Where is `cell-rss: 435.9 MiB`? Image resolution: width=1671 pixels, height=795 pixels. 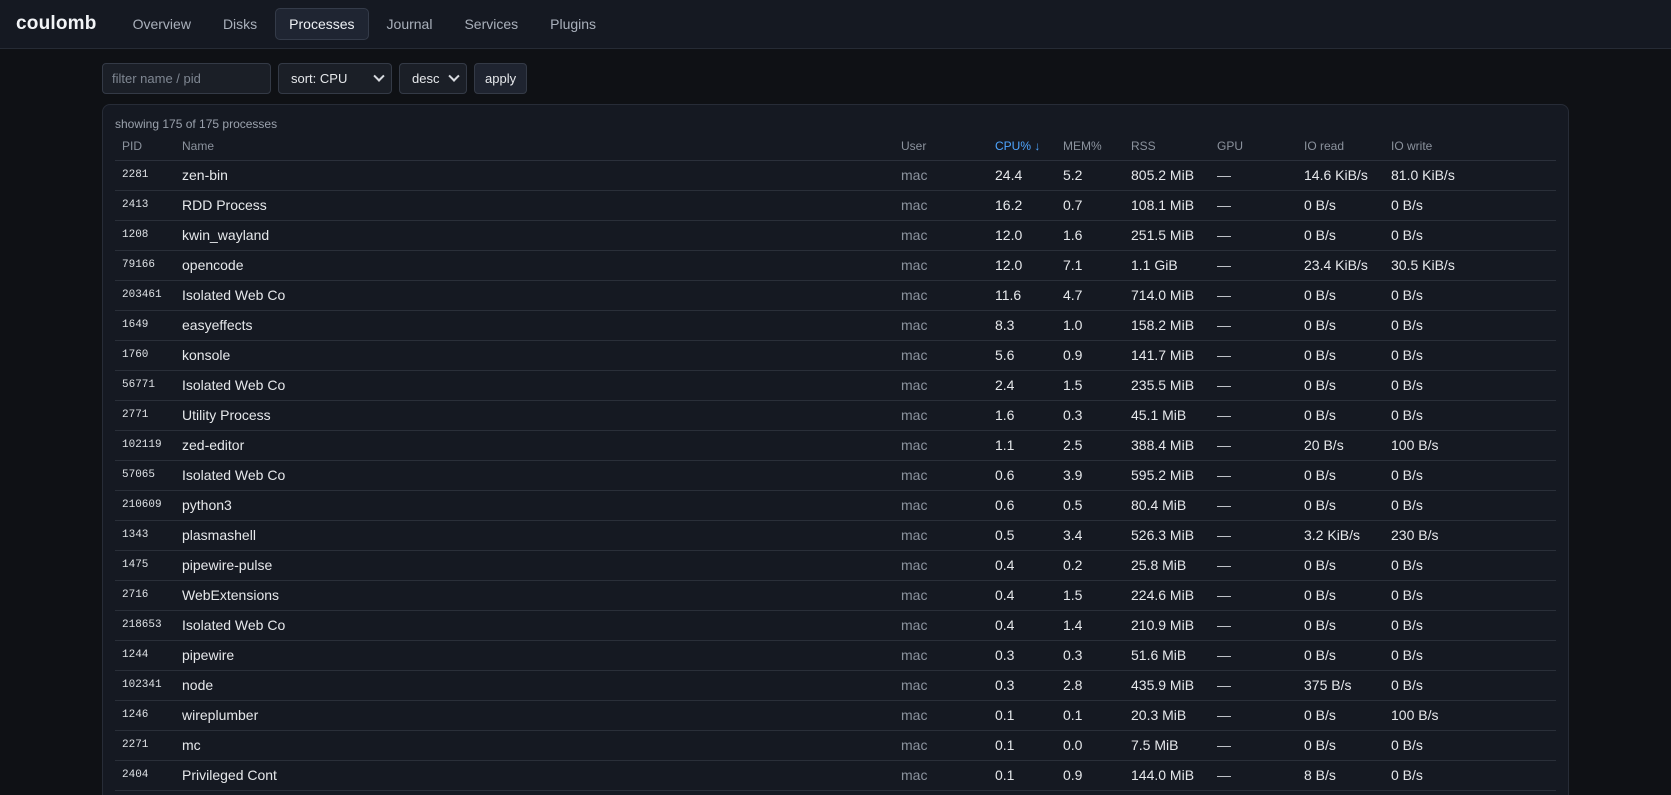 cell-rss: 435.9 MiB is located at coordinates (1167, 685).